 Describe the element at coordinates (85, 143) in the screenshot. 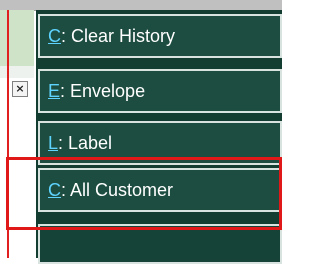

I see `menu-item-label: : Label` at that location.